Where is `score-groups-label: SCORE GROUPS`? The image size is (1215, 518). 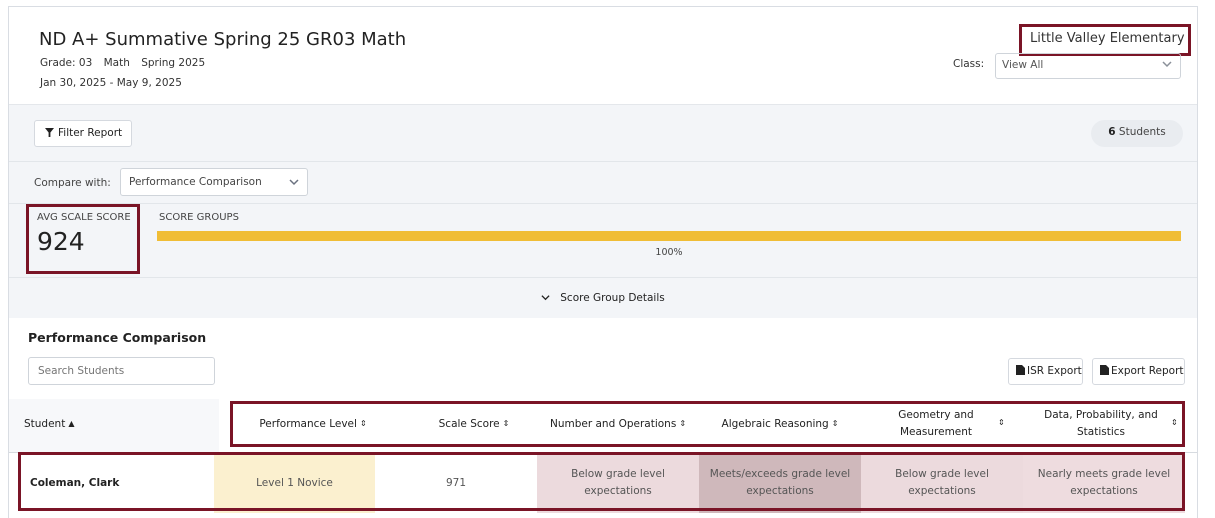
score-groups-label: SCORE GROUPS is located at coordinates (199, 217).